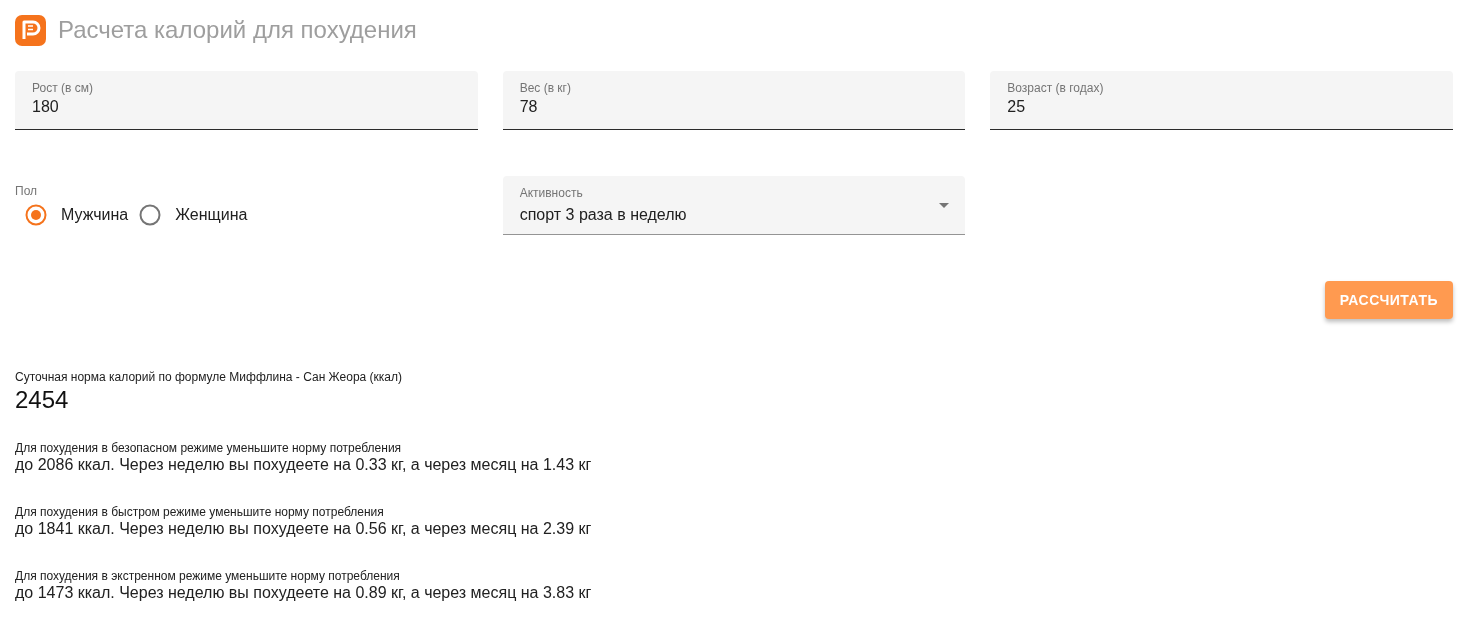 This screenshot has height=621, width=1460. Describe the element at coordinates (303, 464) in the screenshot. I see `plan-text: до 2086 ккал. Через неделю вы похудеете на 0.33 кг, а через месяц на 1.43 кг` at that location.